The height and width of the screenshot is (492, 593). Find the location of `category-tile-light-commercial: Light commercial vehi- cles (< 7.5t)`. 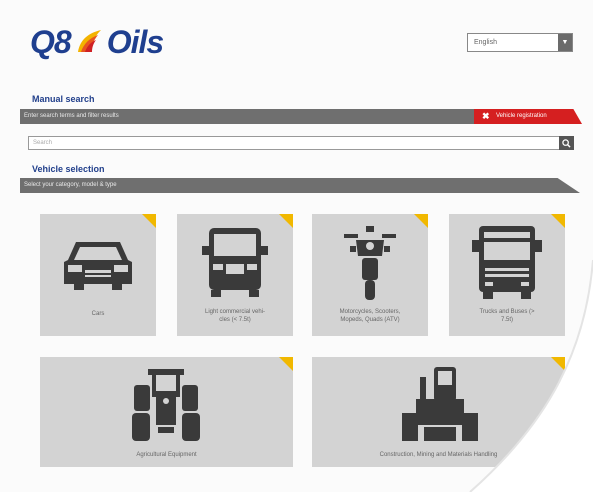

category-tile-light-commercial: Light commercial vehi- cles (< 7.5t) is located at coordinates (235, 275).